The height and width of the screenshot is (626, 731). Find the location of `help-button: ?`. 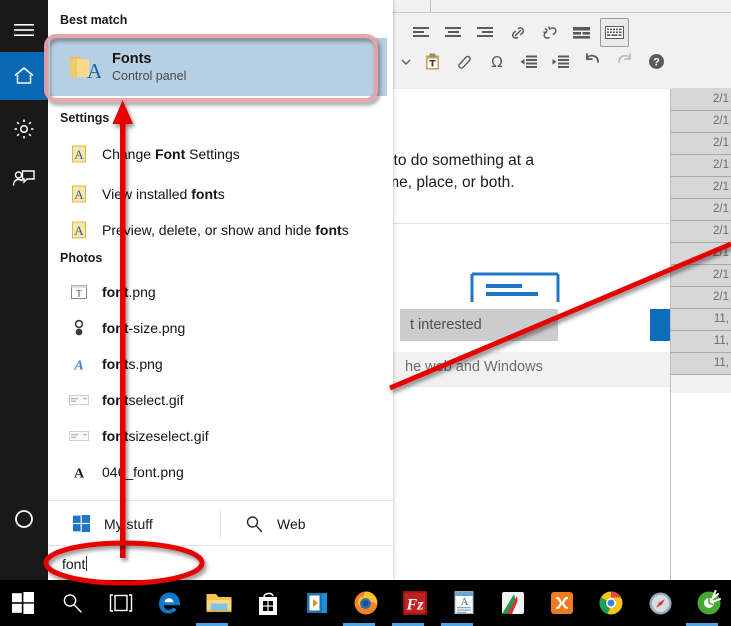

help-button: ? is located at coordinates (656, 61).